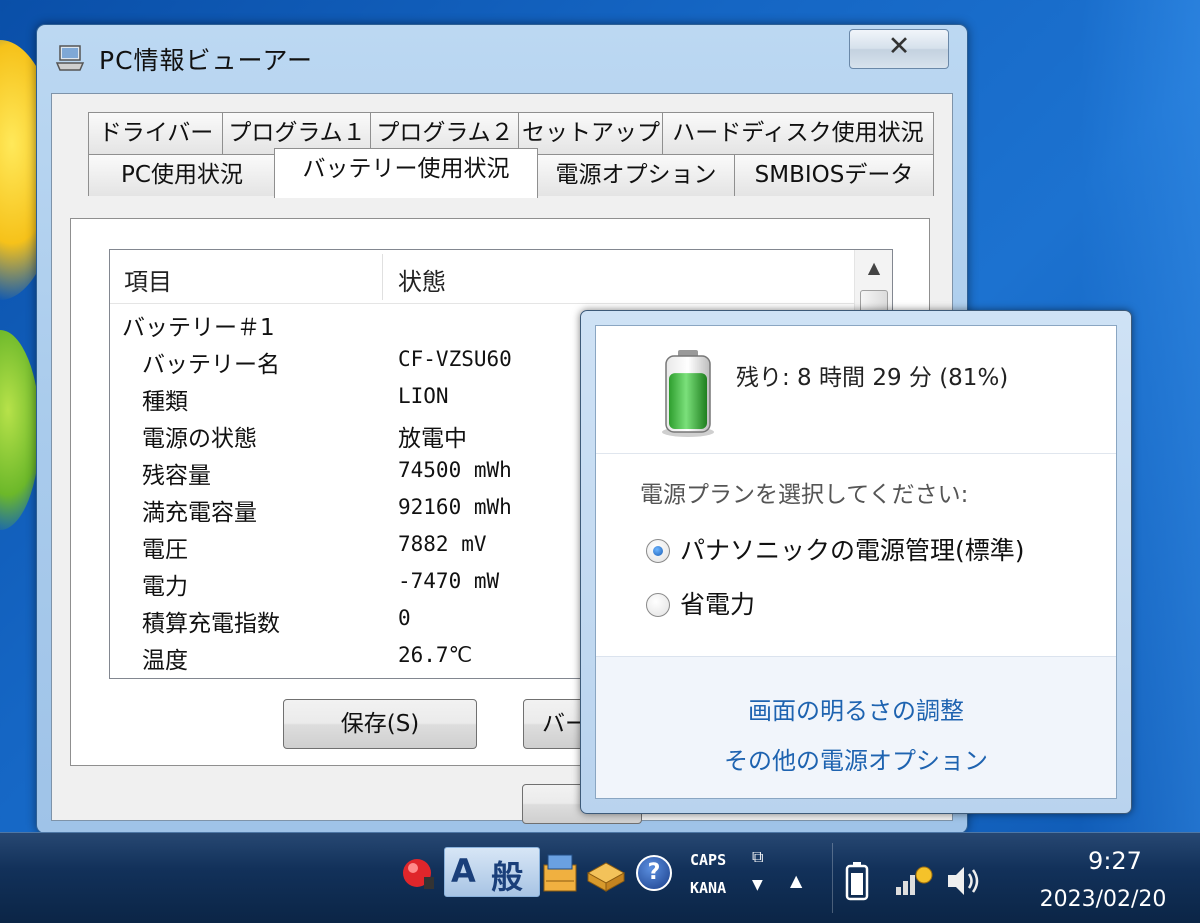  Describe the element at coordinates (20, 430) in the screenshot. I see `desktop-wallpaper-swirl-green` at that location.